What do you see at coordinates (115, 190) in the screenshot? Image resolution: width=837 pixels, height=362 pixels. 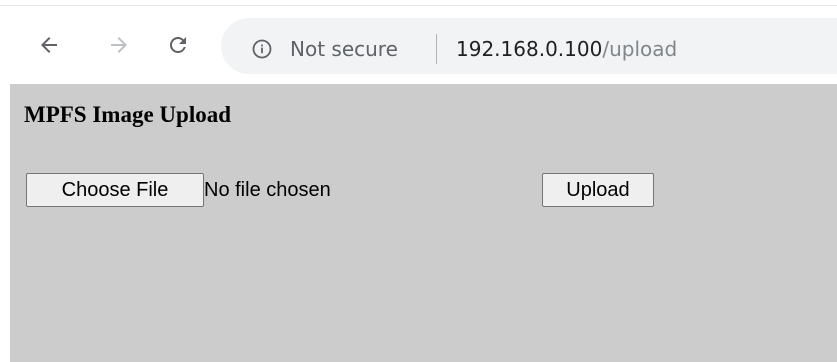 I see `choose-file-button: Choose File` at bounding box center [115, 190].